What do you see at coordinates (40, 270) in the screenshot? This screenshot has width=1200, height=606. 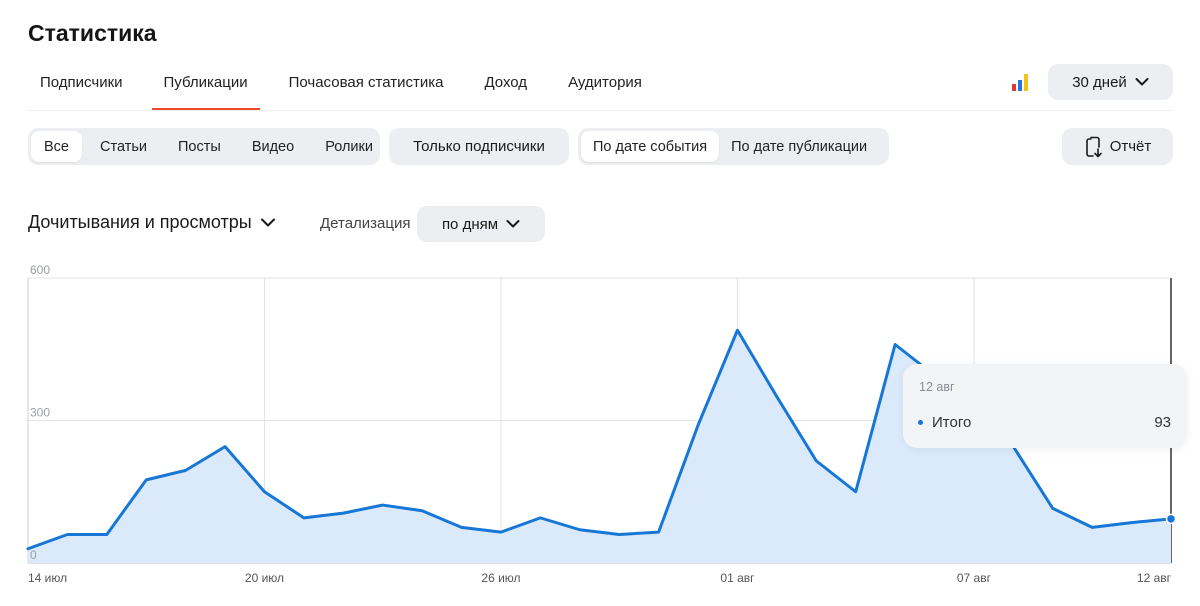 I see `y-tick-label: 600` at bounding box center [40, 270].